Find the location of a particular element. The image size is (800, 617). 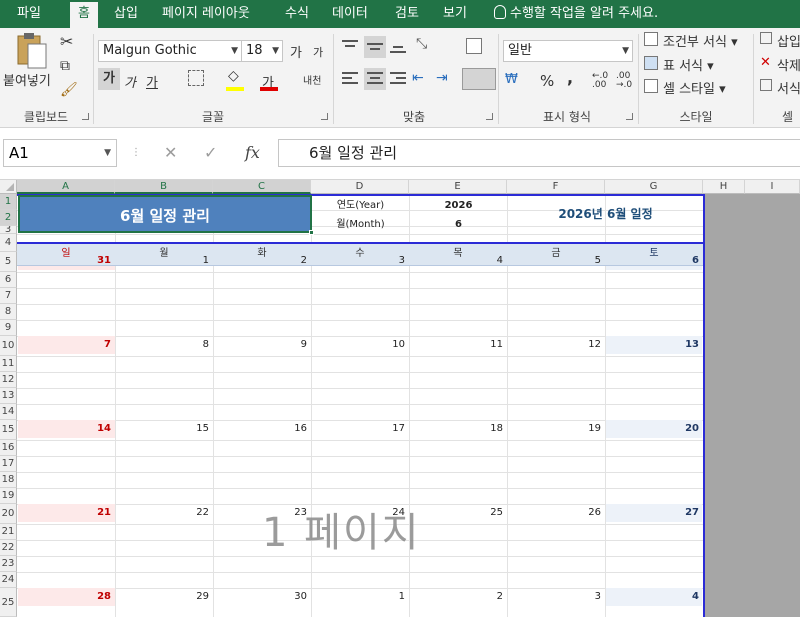

calendar-day-cell: 29 is located at coordinates (162, 597).